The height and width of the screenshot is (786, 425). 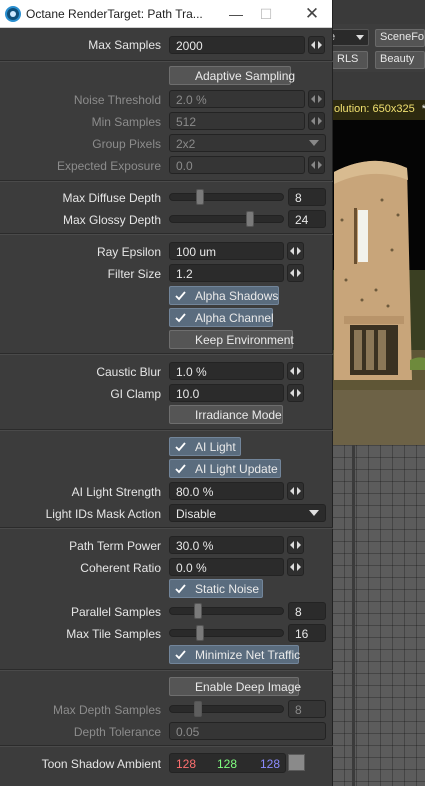 I want to click on min-samples-field: 512, so click(x=237, y=121).